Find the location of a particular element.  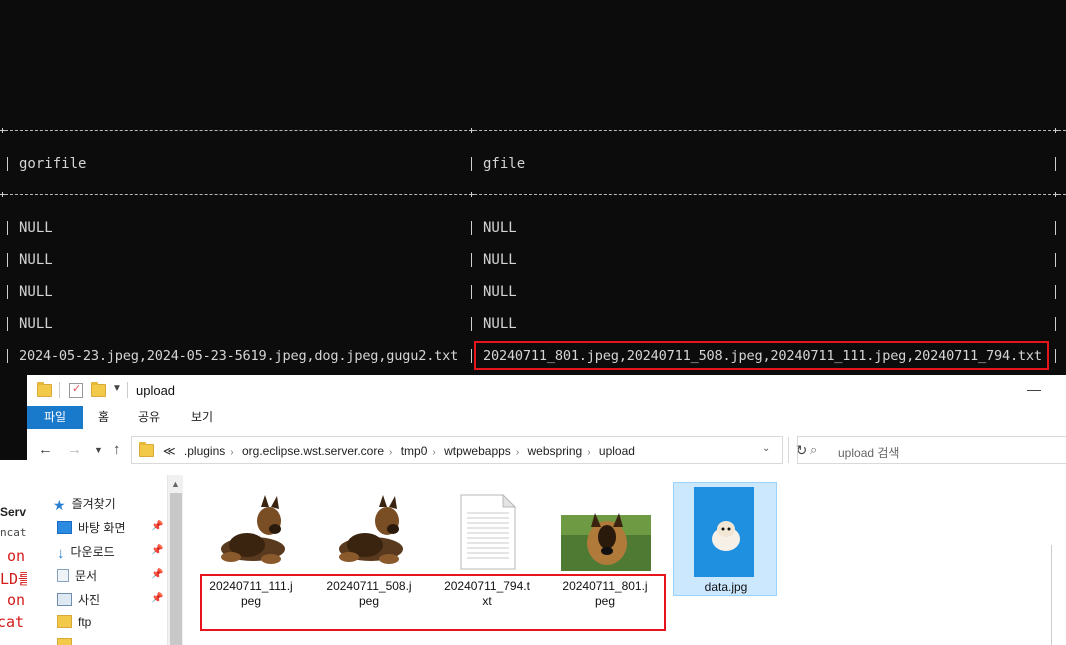

highlight-box is located at coordinates (761, 355).